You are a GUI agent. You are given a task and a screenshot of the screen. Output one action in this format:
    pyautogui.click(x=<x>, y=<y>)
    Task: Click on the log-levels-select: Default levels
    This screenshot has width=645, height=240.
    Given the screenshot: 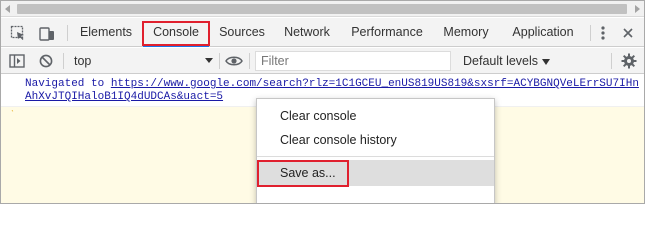 What is the action you would take?
    pyautogui.click(x=507, y=61)
    